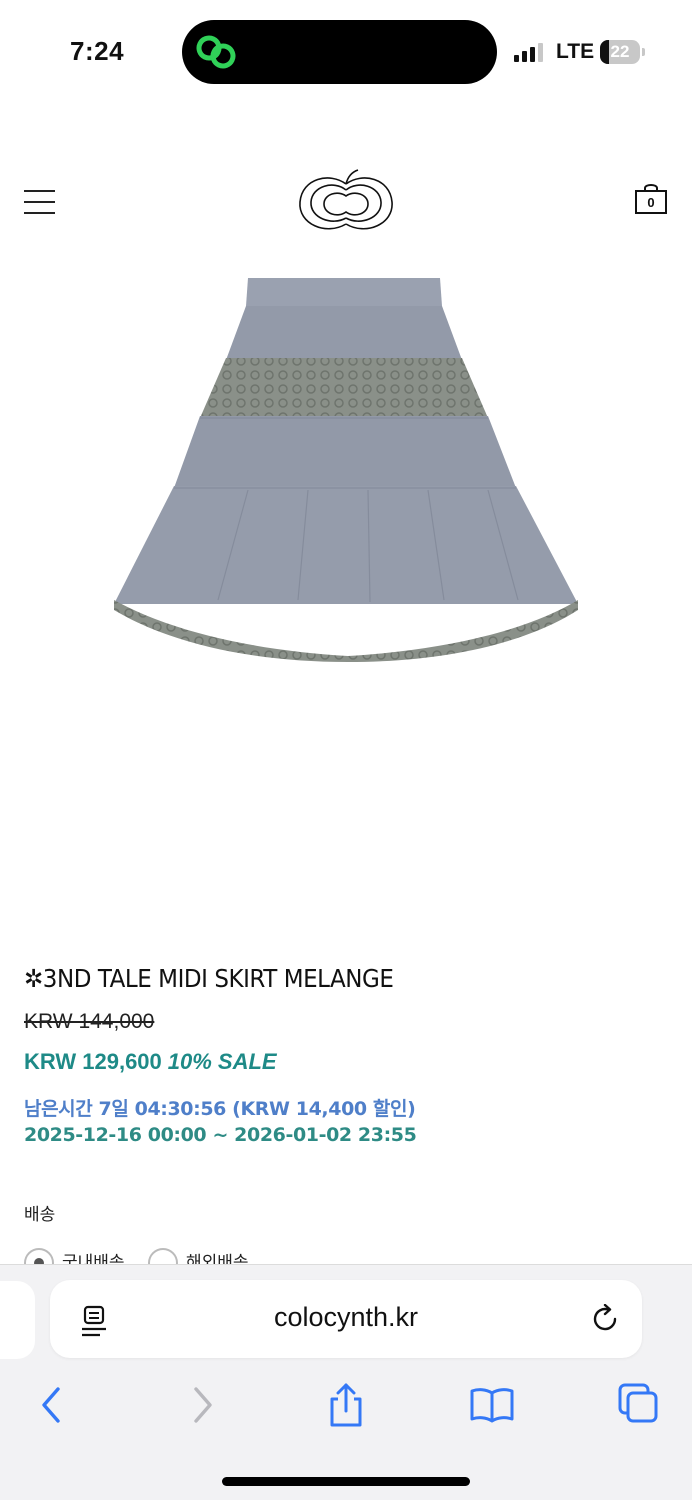  I want to click on link-activity-icon, so click(216, 52).